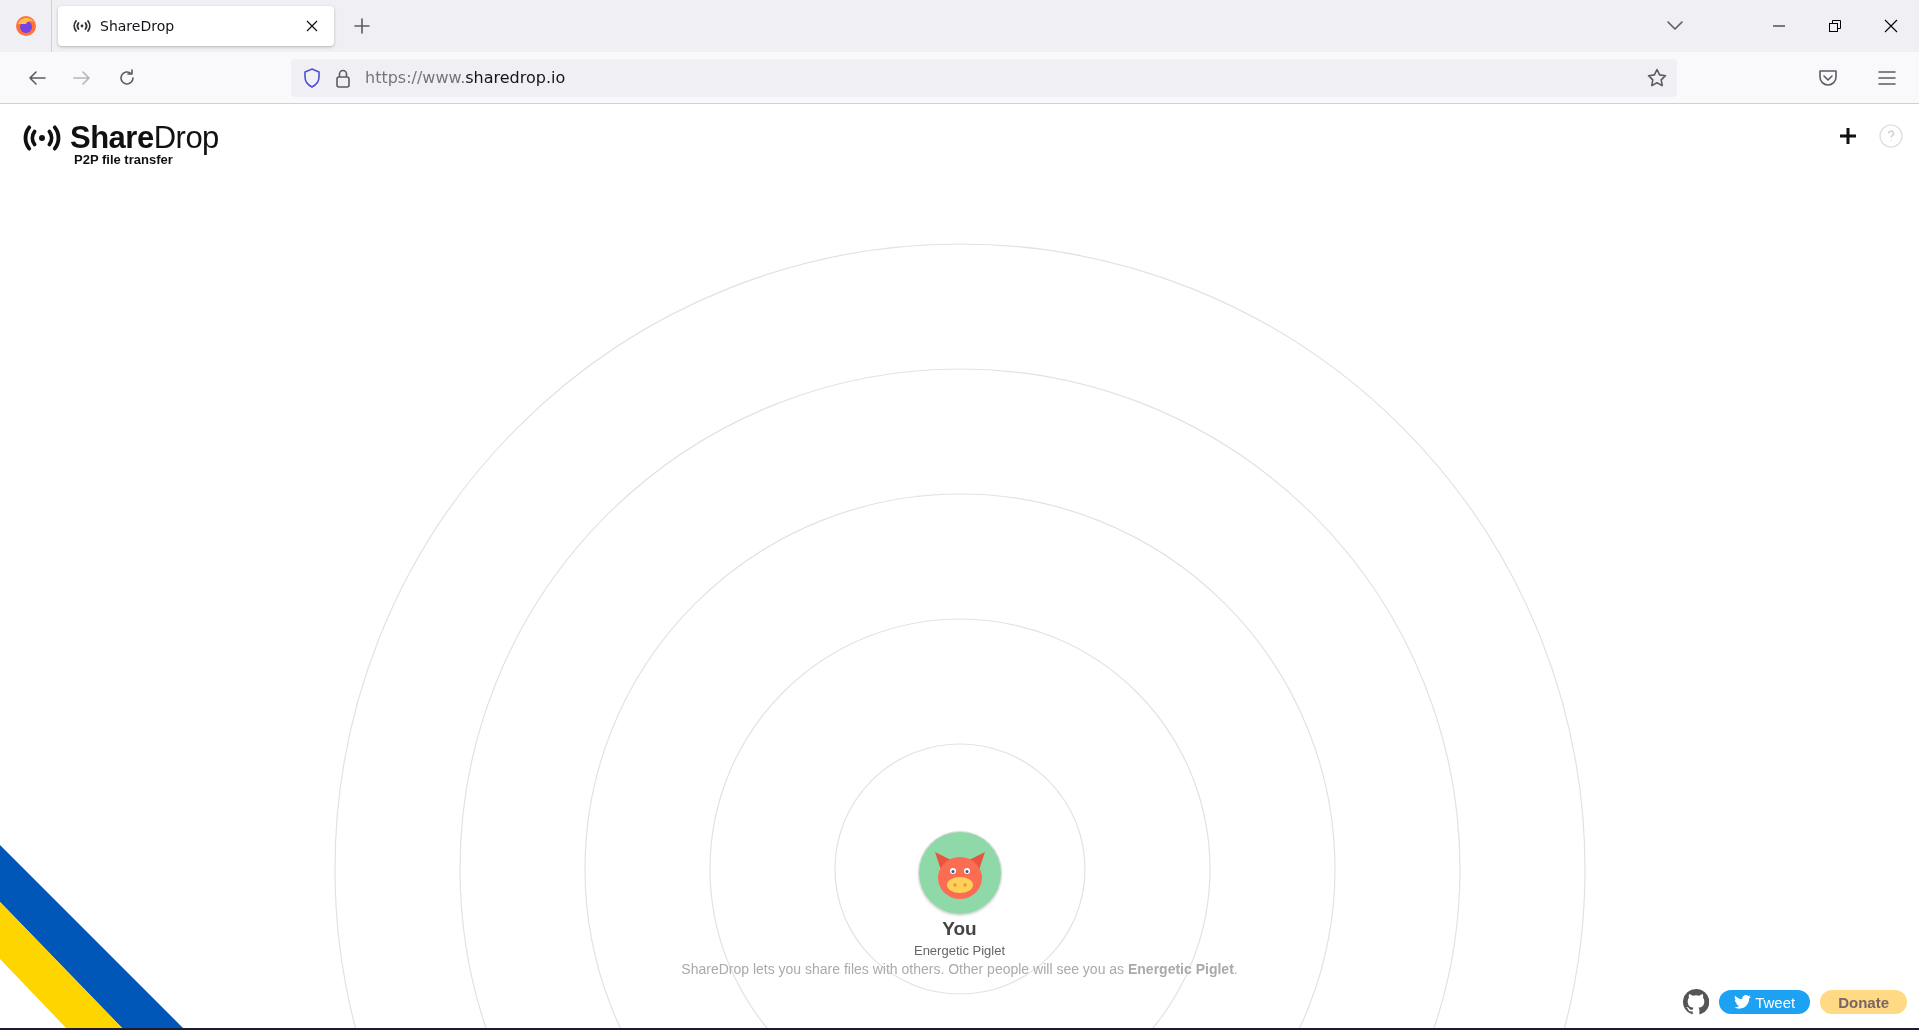 Image resolution: width=1919 pixels, height=1030 pixels. Describe the element at coordinates (959, 950) in the screenshot. I see `user-name: Energetic Piglet` at that location.